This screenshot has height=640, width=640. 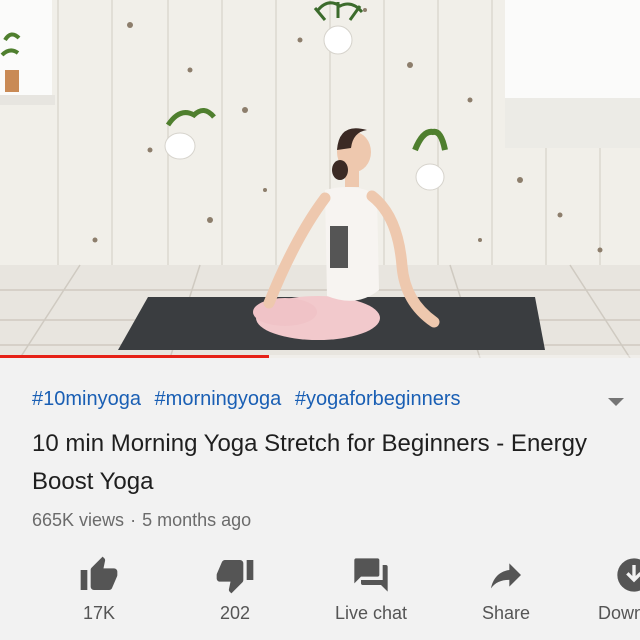 I want to click on download-icon, so click(x=628, y=575).